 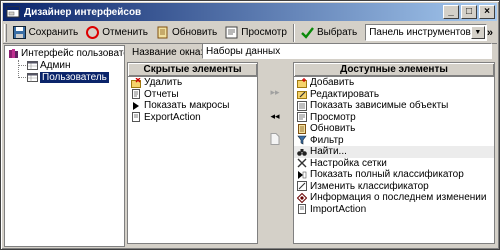 I want to click on dependencies-icon, so click(x=302, y=105).